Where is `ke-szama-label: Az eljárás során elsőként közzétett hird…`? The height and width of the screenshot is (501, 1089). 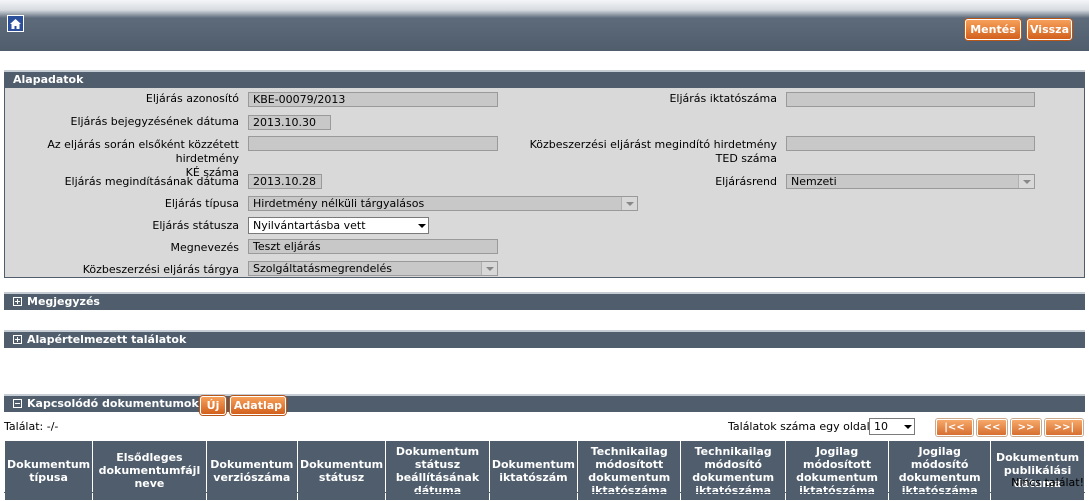
ke-szama-label: Az eljárás során elsőként közzétett hird… is located at coordinates (143, 158).